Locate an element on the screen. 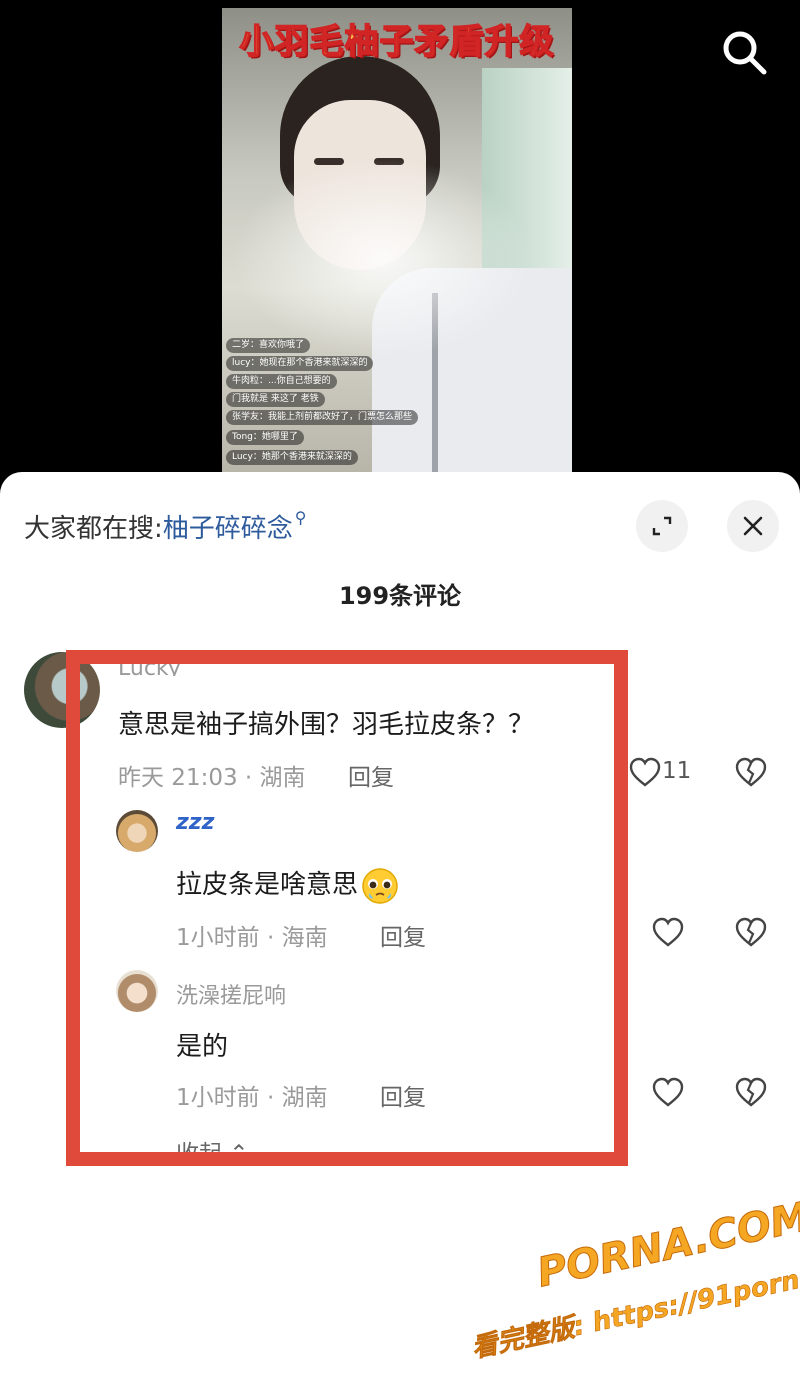 The width and height of the screenshot is (800, 1384). reply-text: 是的 is located at coordinates (202, 1047).